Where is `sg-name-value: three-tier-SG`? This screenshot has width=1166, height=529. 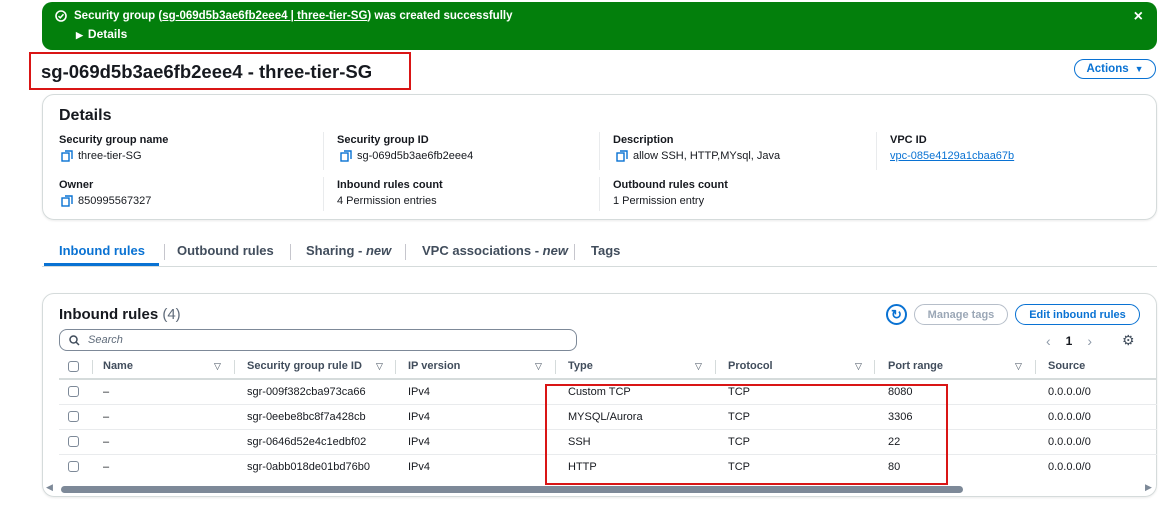 sg-name-value: three-tier-SG is located at coordinates (101, 156).